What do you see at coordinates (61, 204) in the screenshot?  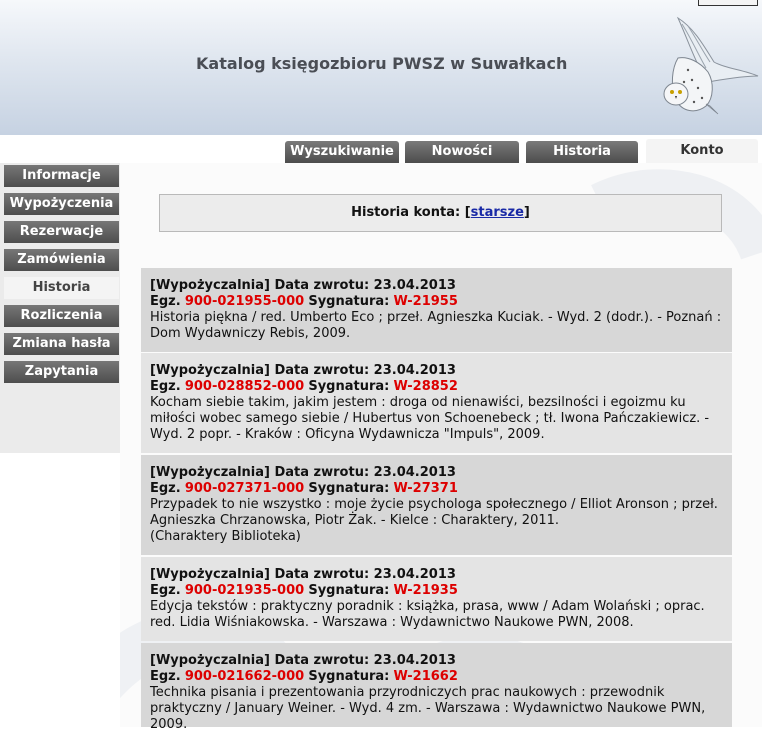 I see `sidebar-item-wypozyczenia: Wypożyczenia` at bounding box center [61, 204].